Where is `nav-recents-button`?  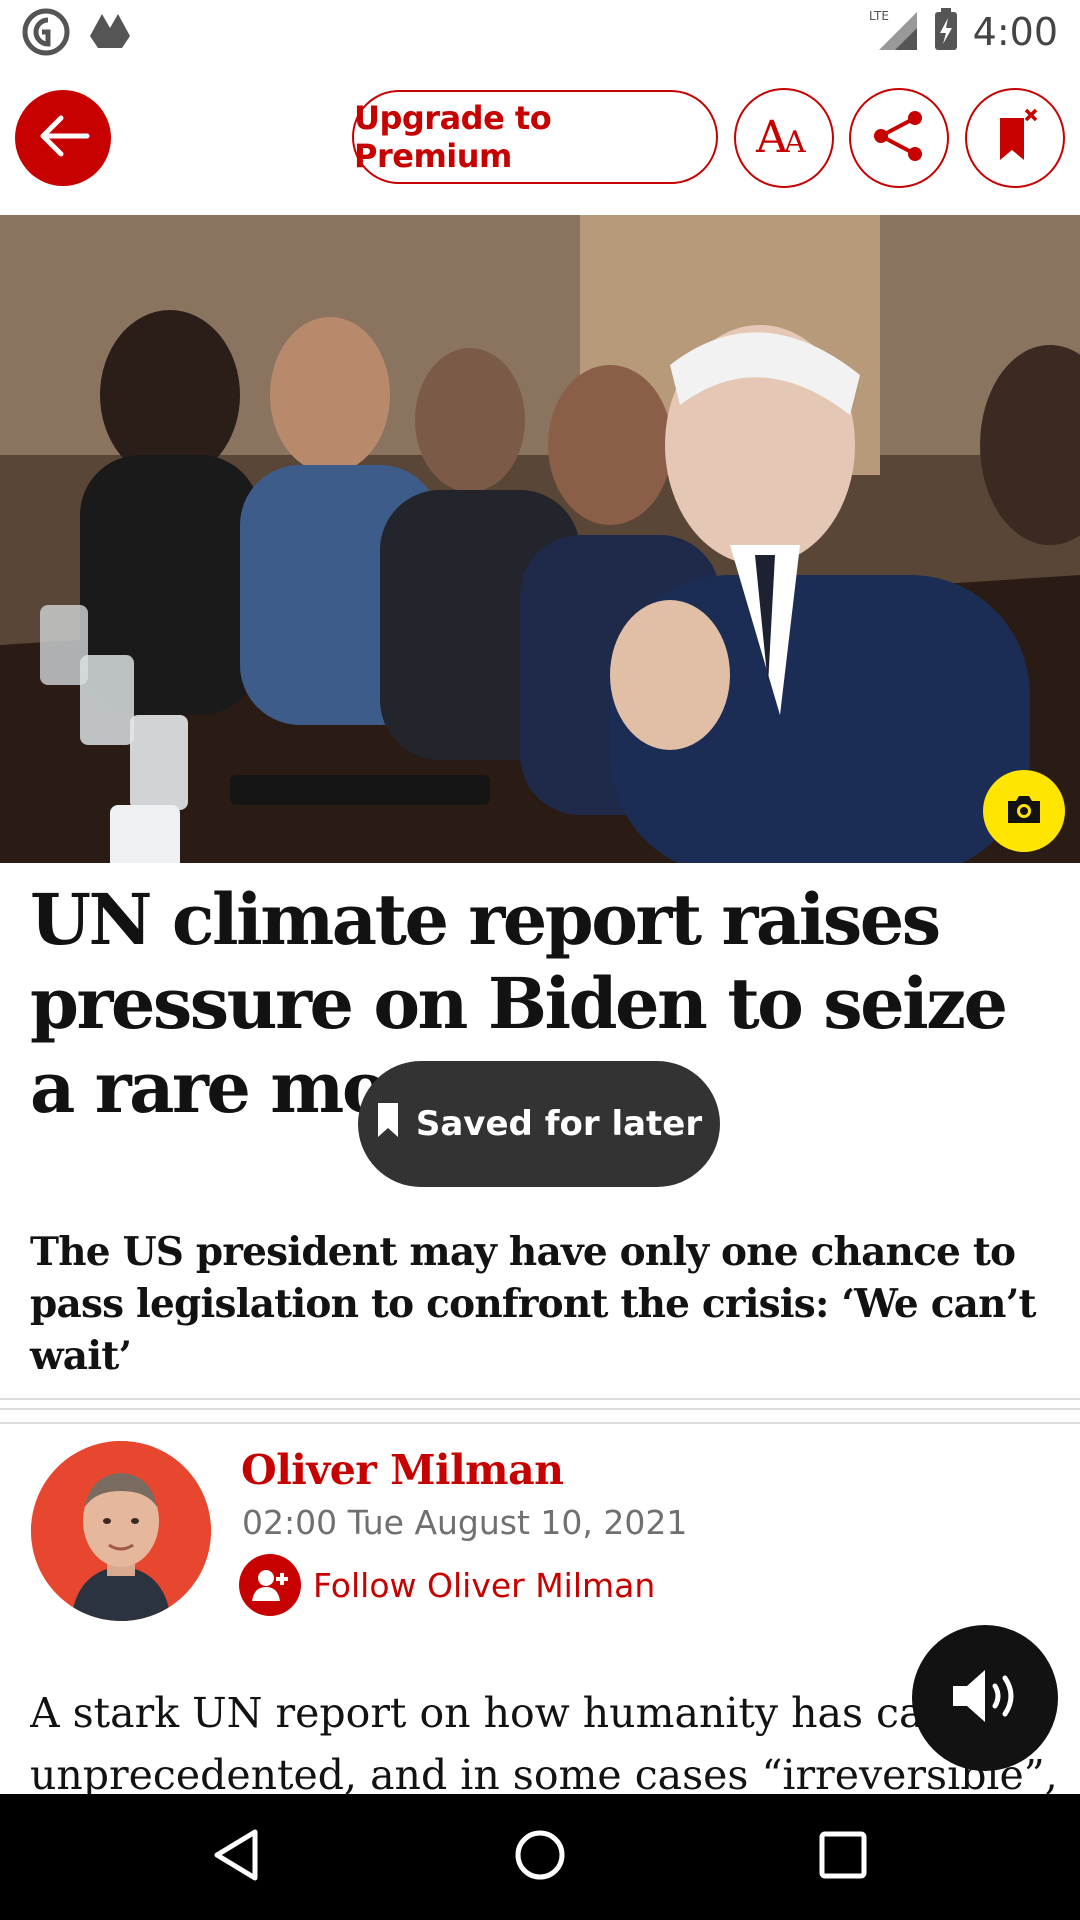 nav-recents-button is located at coordinates (843, 1857).